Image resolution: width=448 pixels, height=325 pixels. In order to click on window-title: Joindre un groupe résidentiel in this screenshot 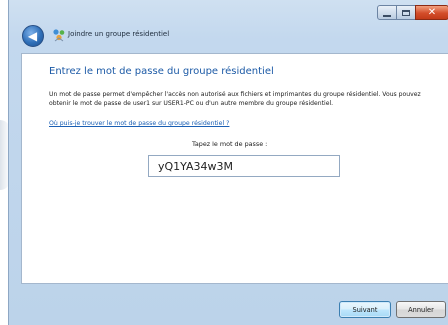, I will do `click(119, 34)`.